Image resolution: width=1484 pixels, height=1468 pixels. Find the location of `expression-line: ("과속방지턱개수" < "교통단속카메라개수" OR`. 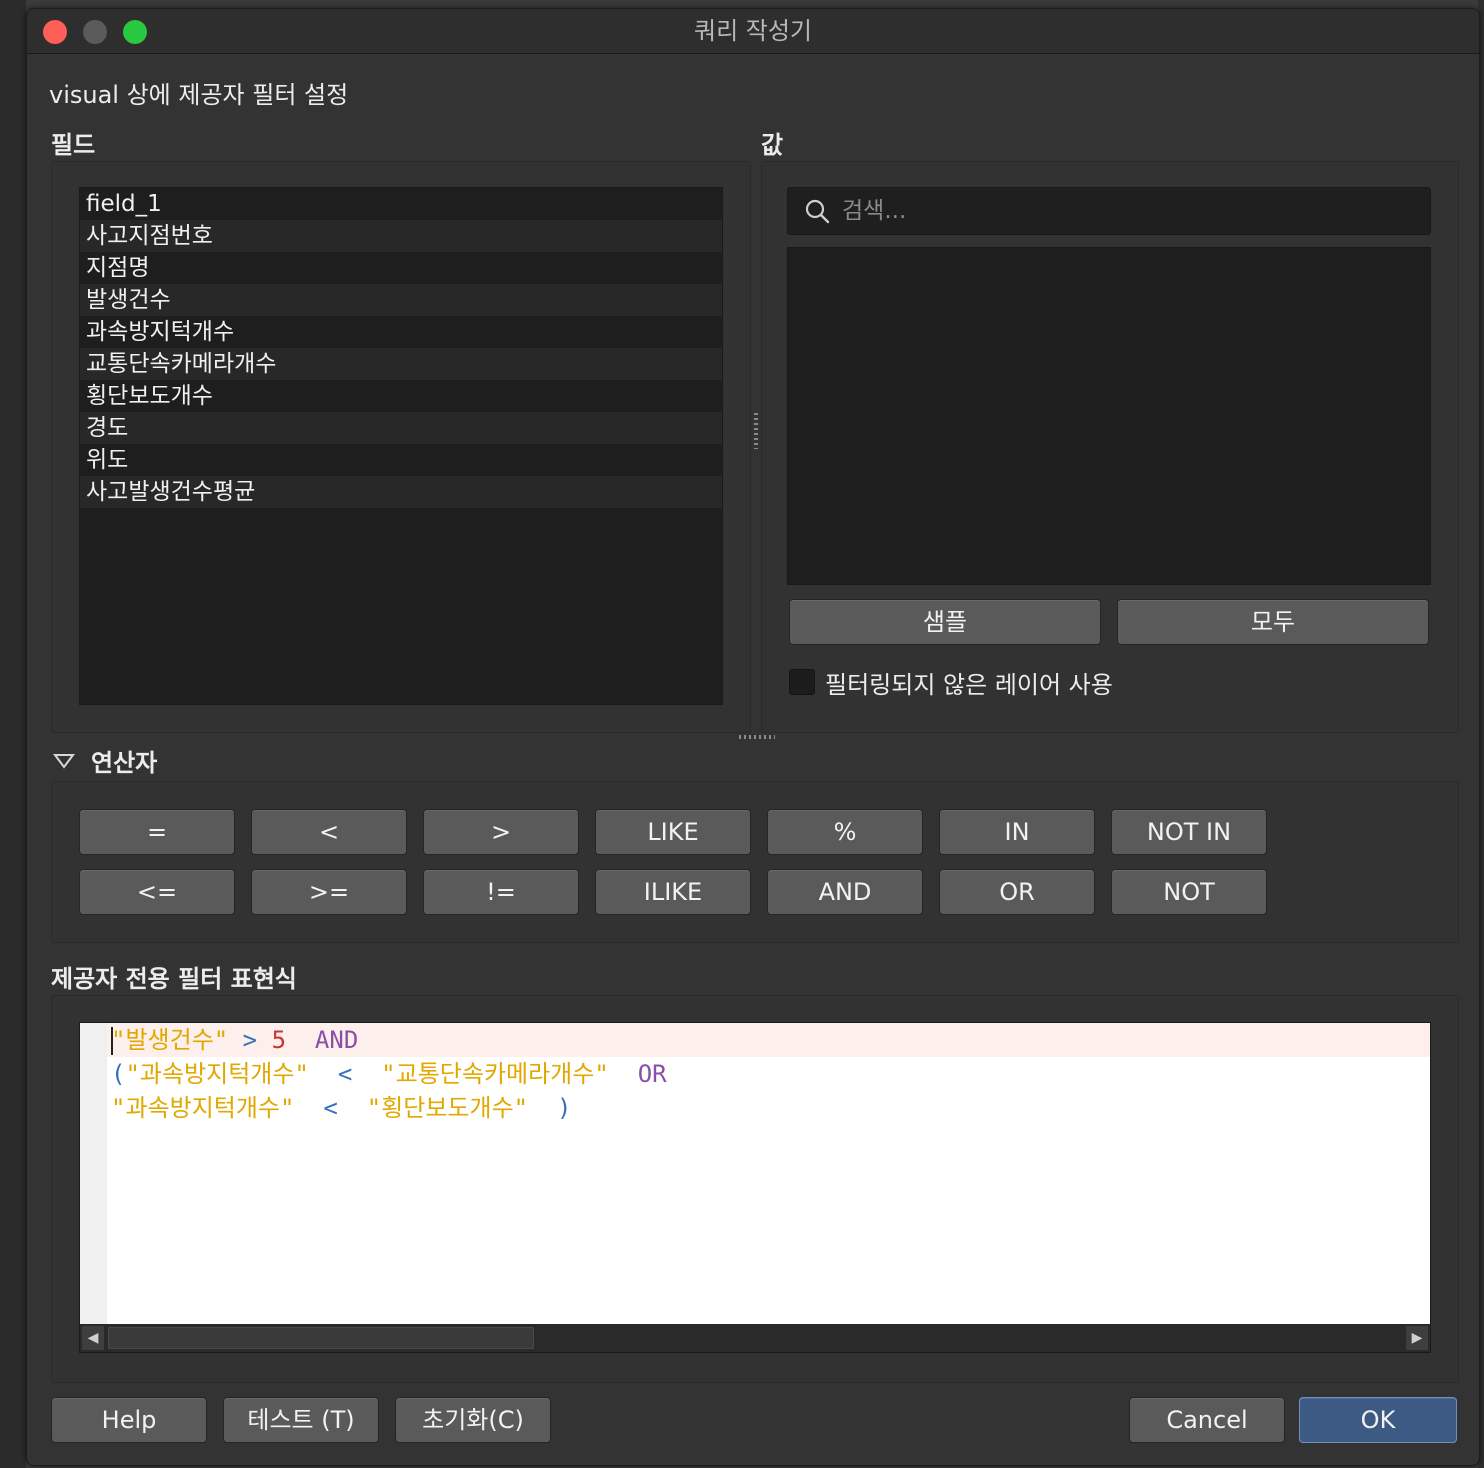

expression-line: ("과속방지턱개수" < "교통단속카메라개수" OR is located at coordinates (389, 1074).